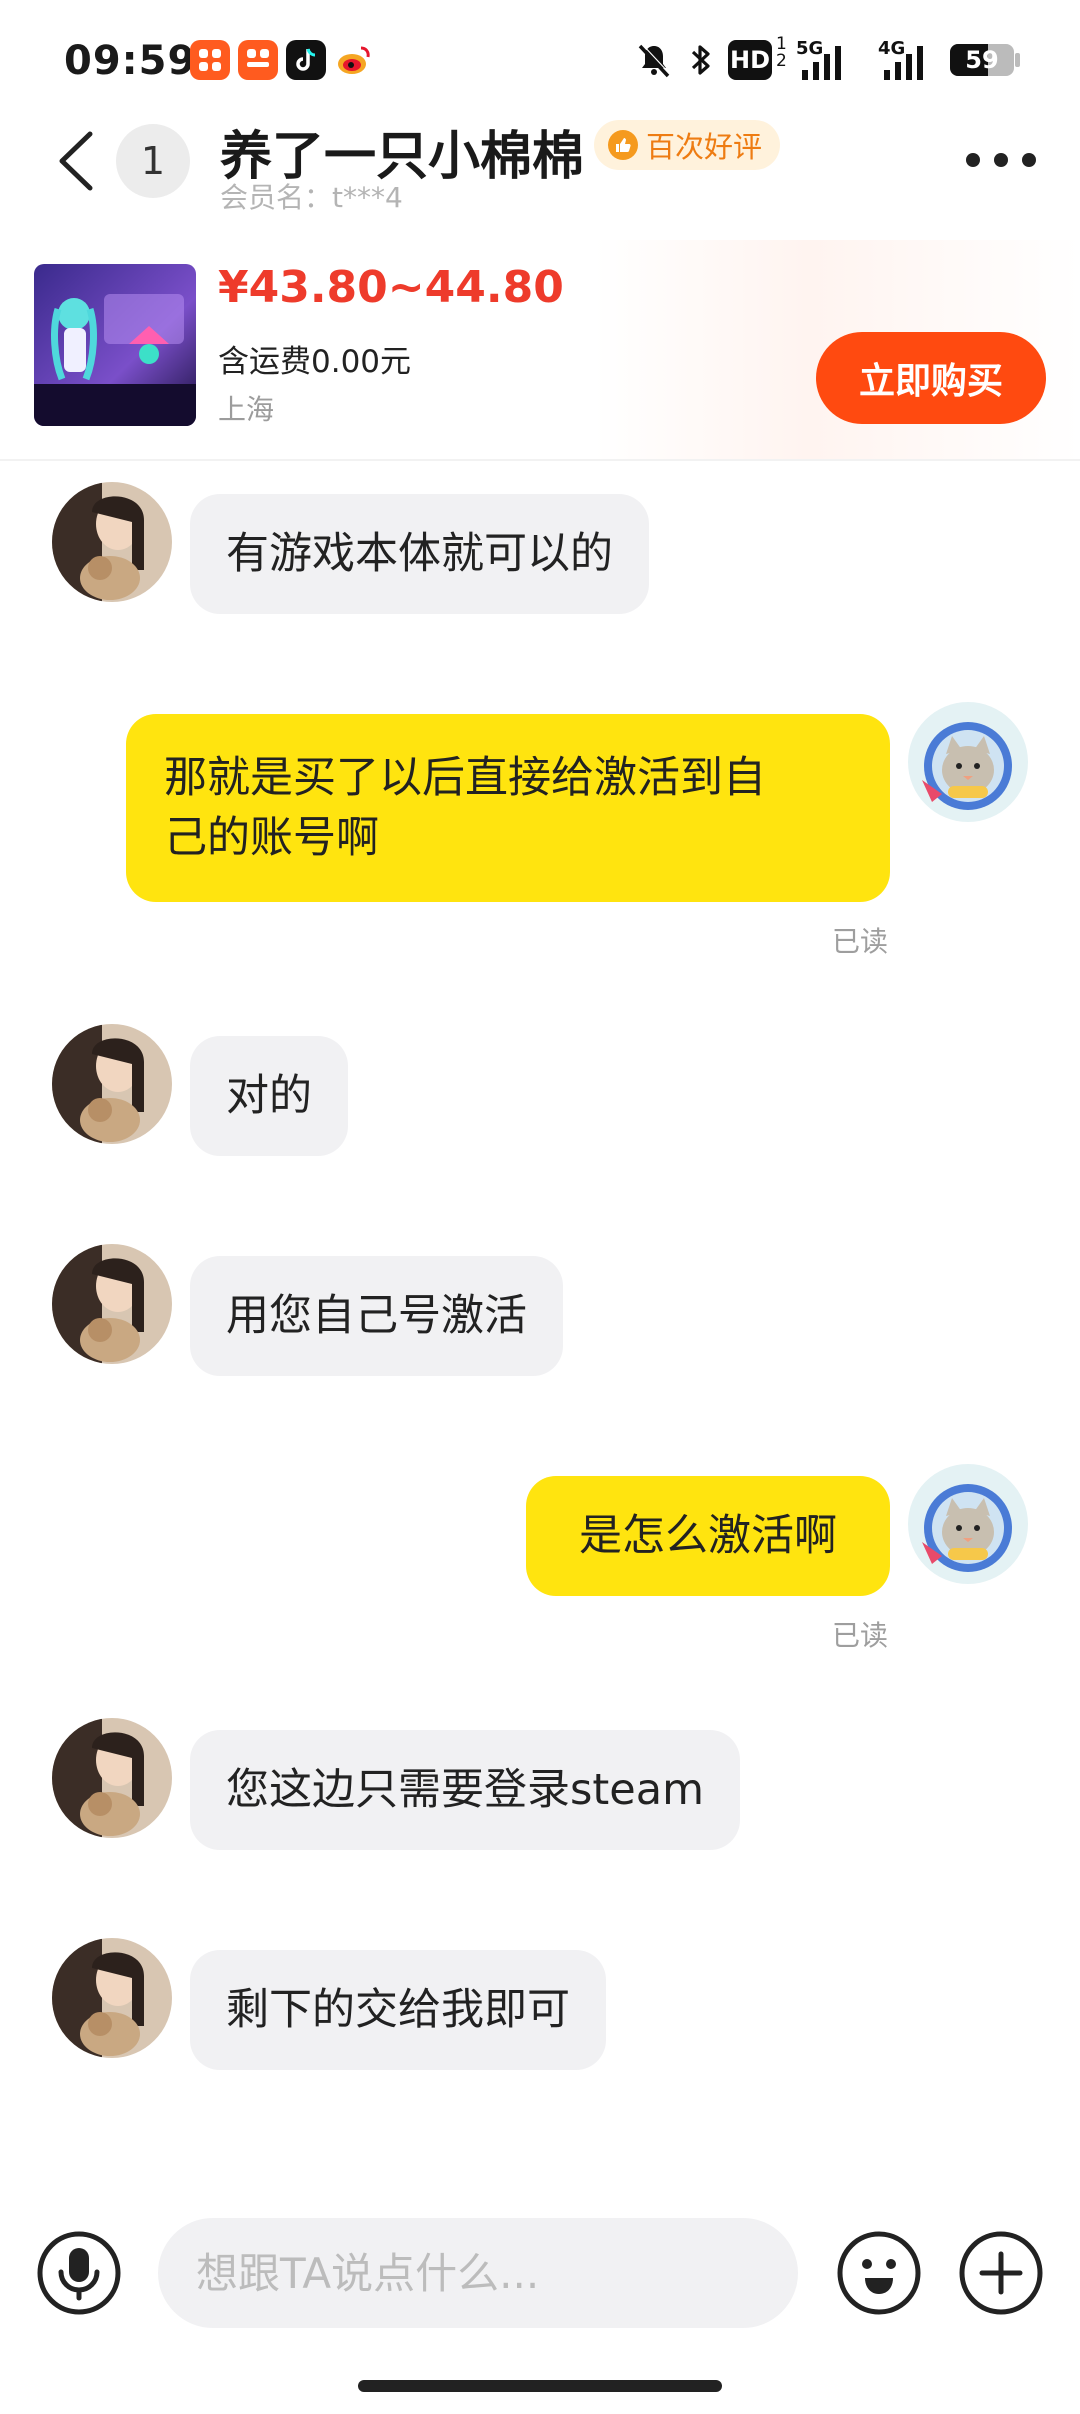 The image size is (1080, 2414). I want to click on battery-icon: 59, so click(982, 60).